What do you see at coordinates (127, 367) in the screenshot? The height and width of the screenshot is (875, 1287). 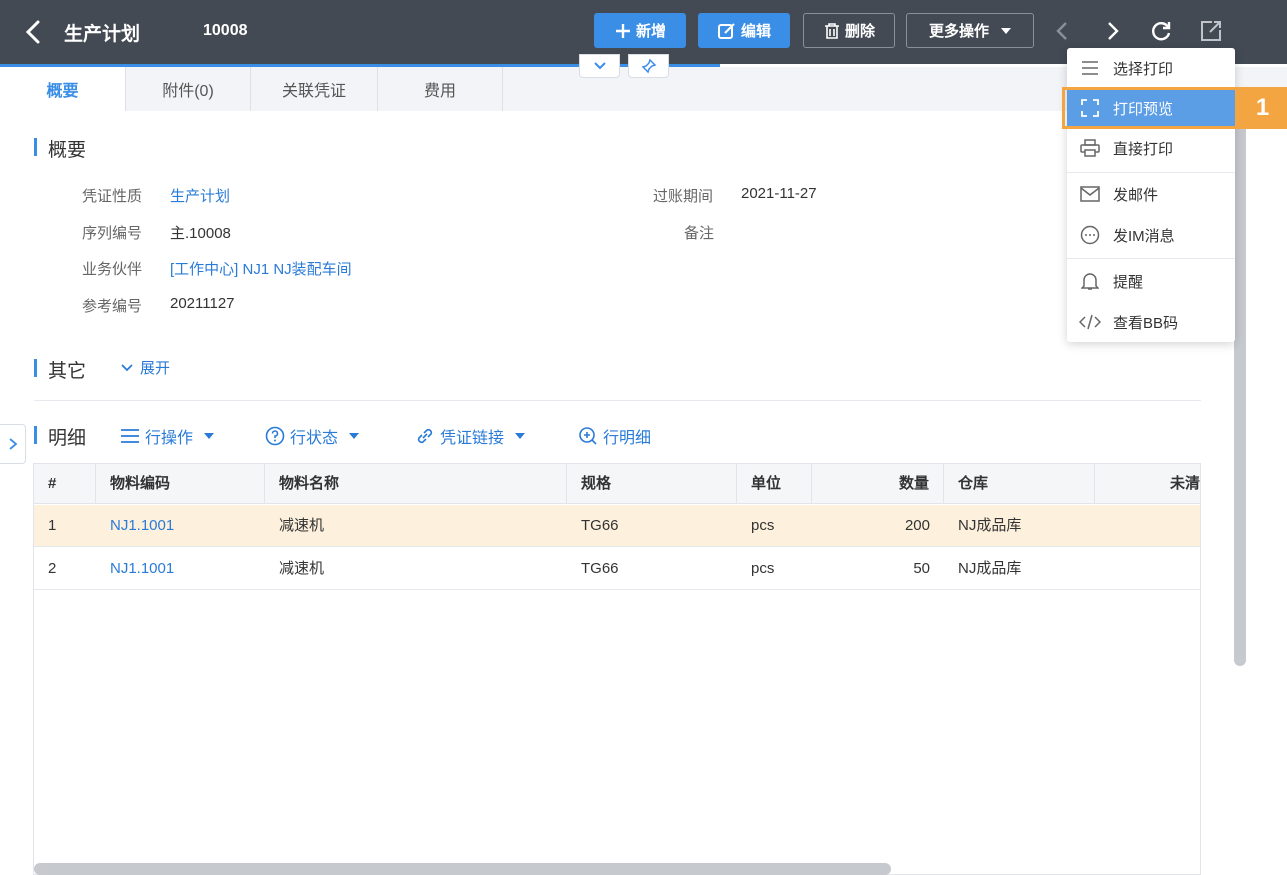 I see `chevron-down-icon` at bounding box center [127, 367].